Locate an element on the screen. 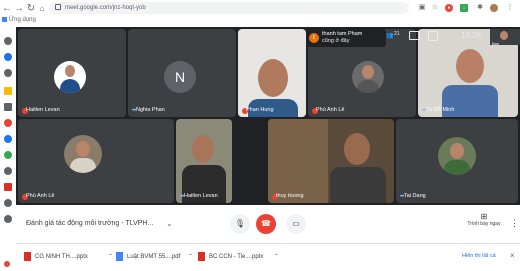 The width and height of the screenshot is (520, 271). camera-button: ▭ is located at coordinates (296, 224).